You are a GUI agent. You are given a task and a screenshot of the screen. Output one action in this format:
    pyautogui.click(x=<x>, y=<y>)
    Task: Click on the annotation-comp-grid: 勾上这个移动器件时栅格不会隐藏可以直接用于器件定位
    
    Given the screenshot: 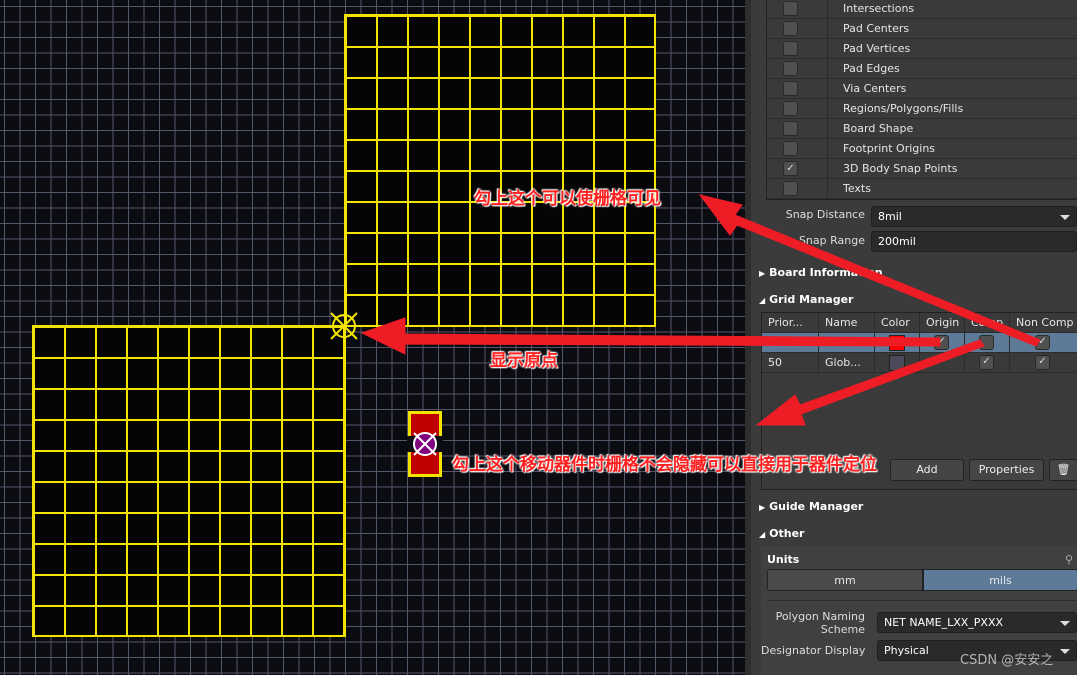 What is the action you would take?
    pyautogui.click(x=664, y=465)
    